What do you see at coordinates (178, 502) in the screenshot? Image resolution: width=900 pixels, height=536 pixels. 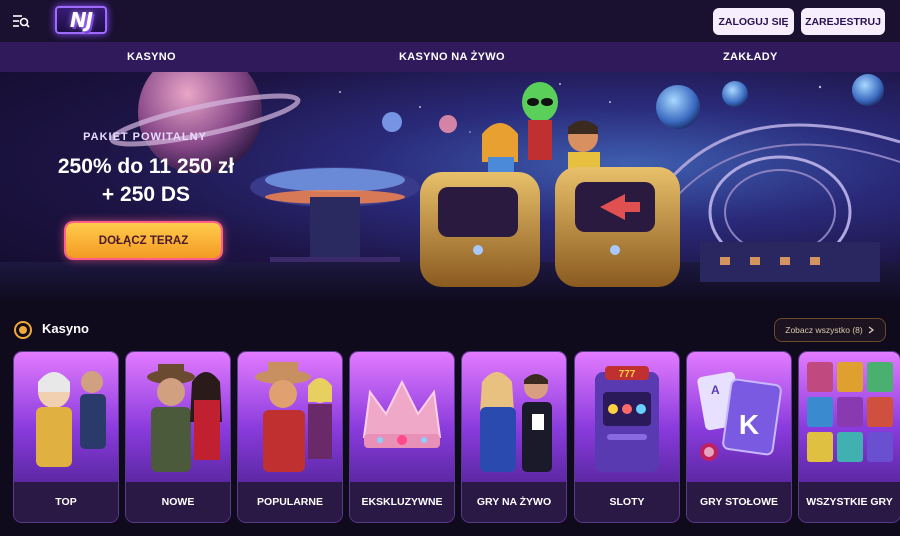 I see `card-label: NOWE` at bounding box center [178, 502].